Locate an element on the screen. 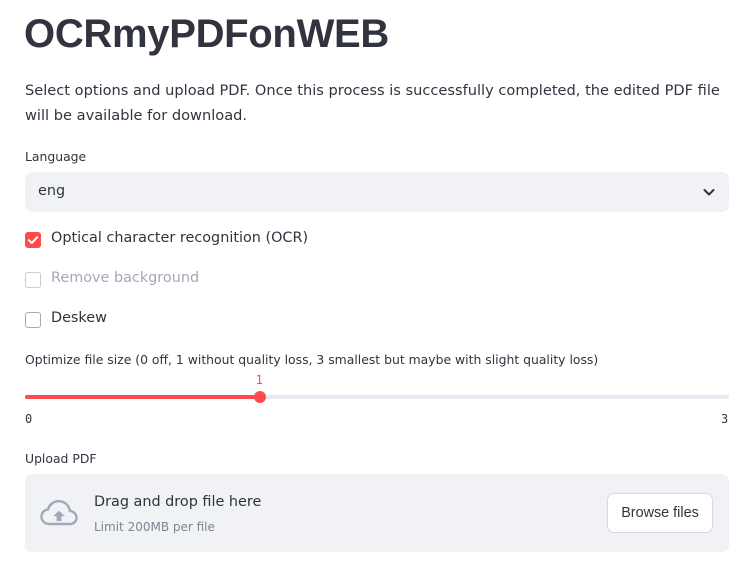 This screenshot has width=753, height=576. dropzone-limit: Limit 200MB per file is located at coordinates (154, 527).